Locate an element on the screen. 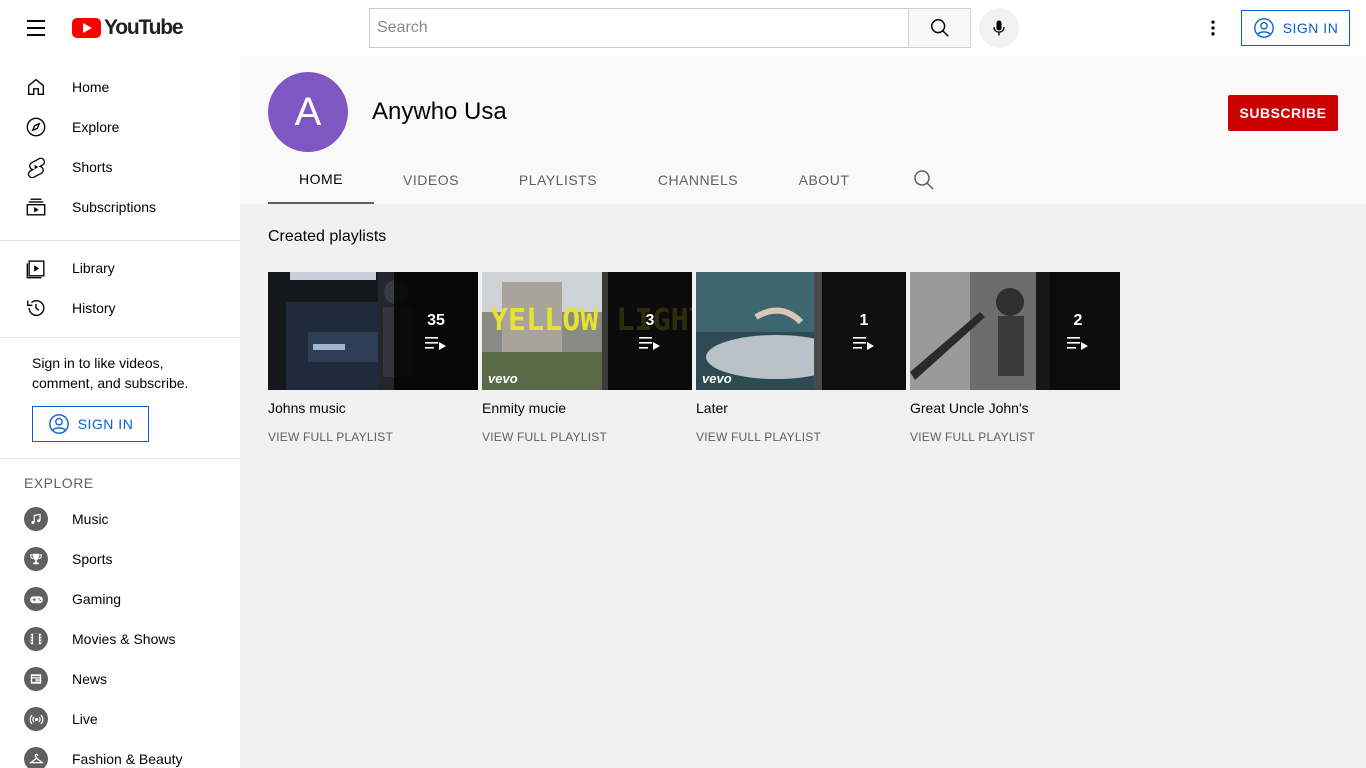 The height and width of the screenshot is (768, 1366). settings-more-button is located at coordinates (1213, 28).